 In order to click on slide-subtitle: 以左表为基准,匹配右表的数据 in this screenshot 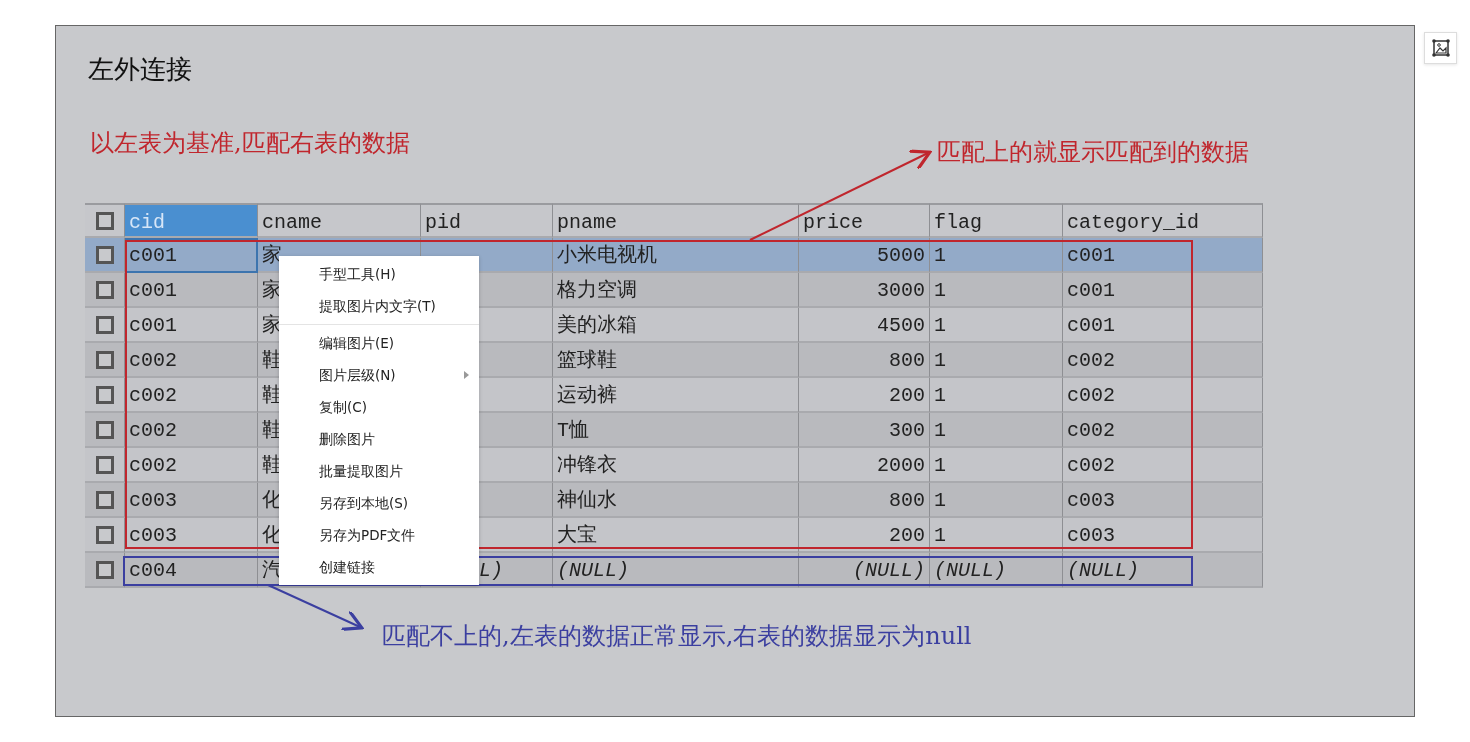, I will do `click(250, 143)`.